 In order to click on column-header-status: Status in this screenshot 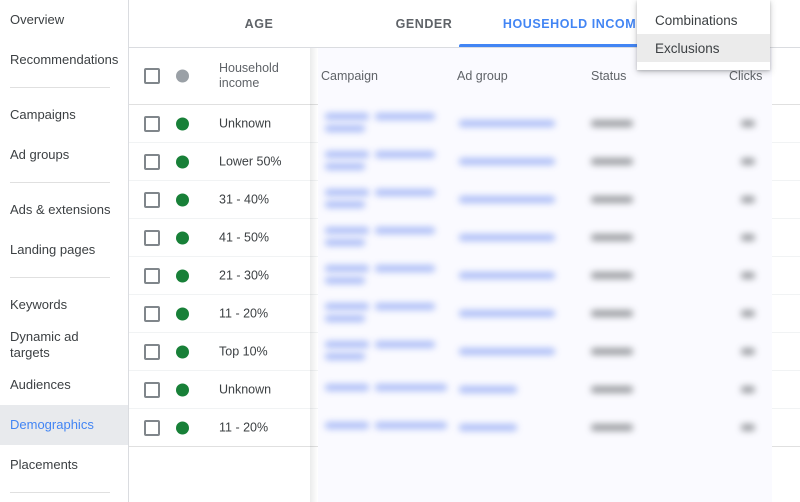, I will do `click(608, 76)`.